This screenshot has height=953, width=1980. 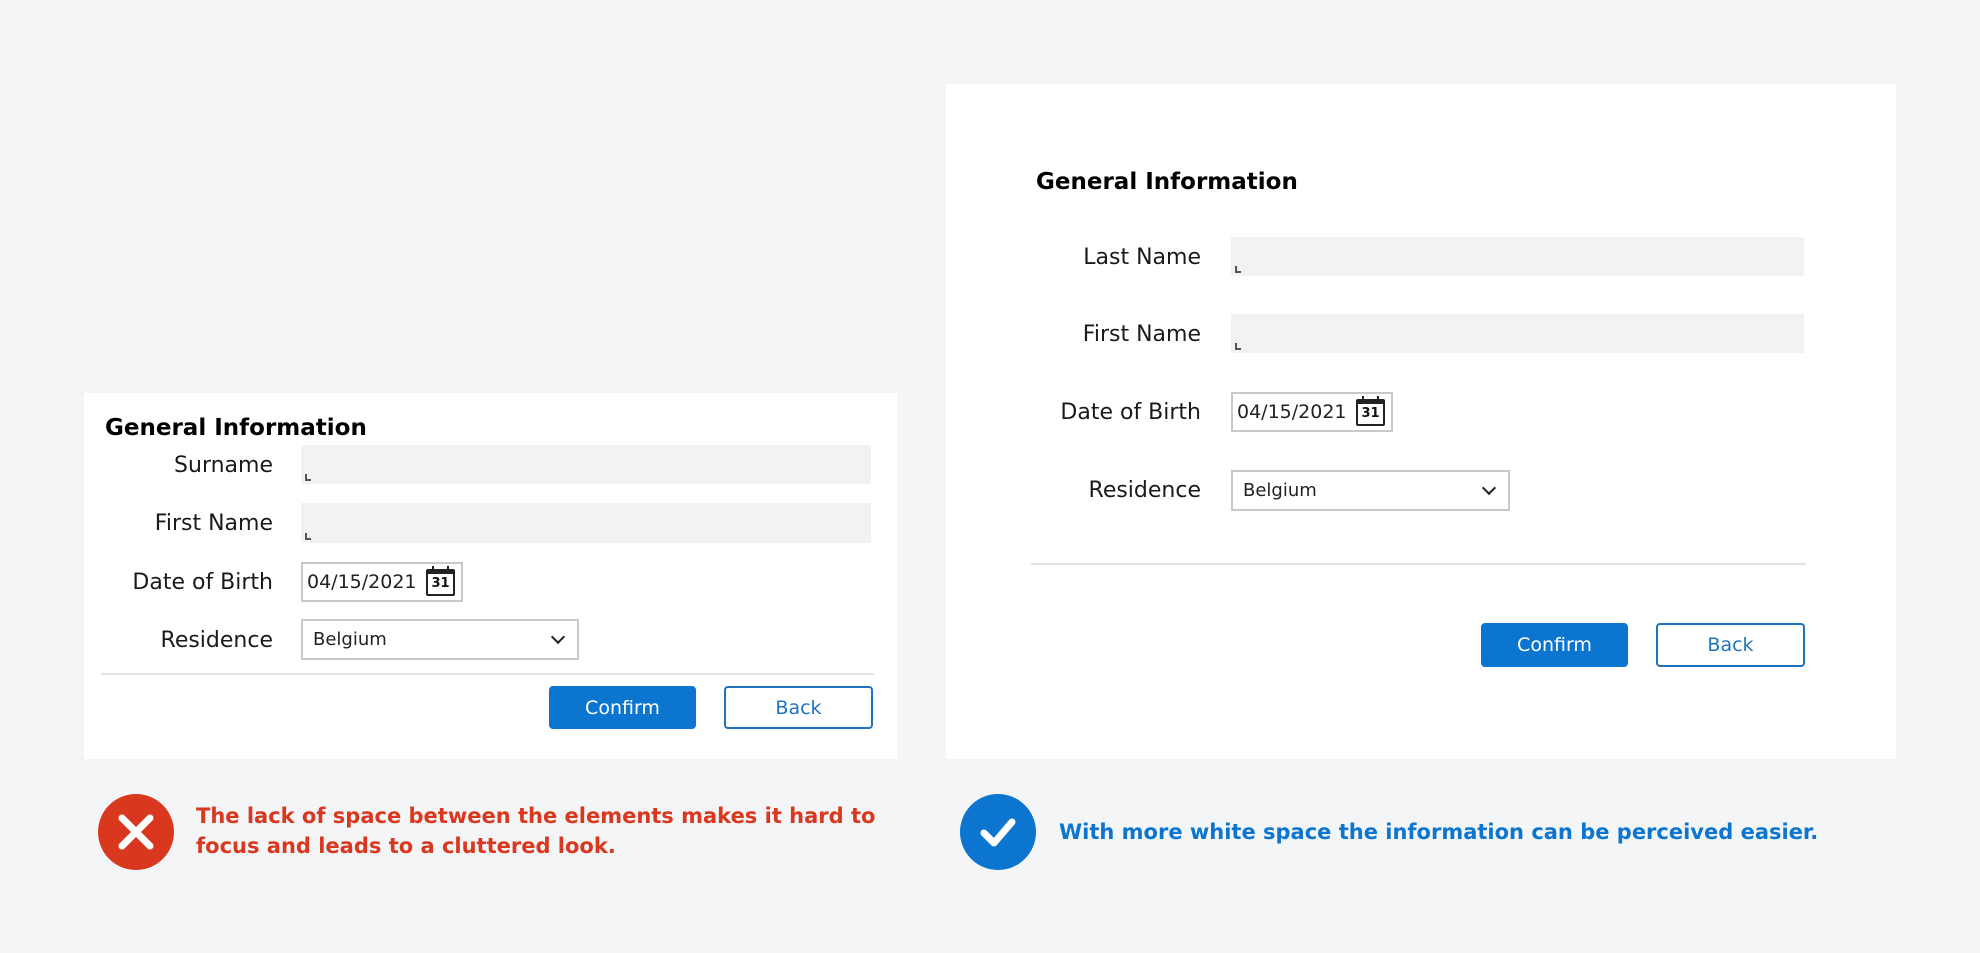 I want to click on surname-label: Surname, so click(x=223, y=465).